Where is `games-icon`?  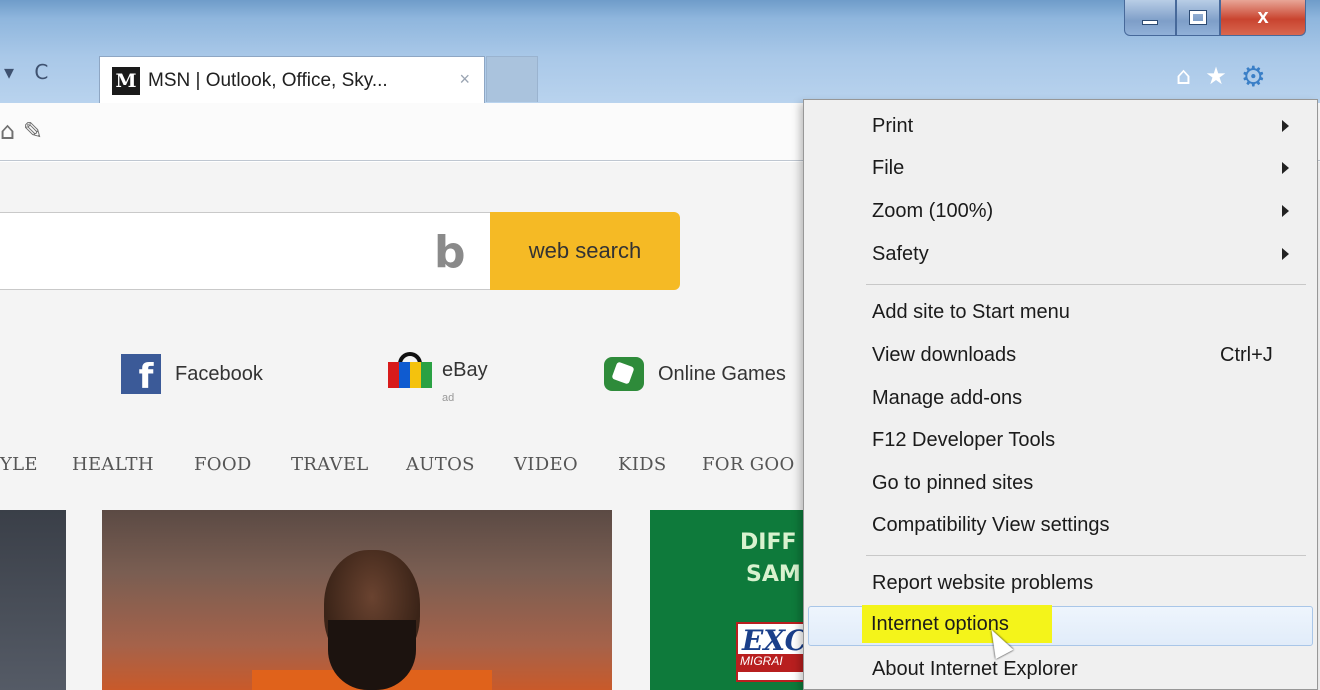 games-icon is located at coordinates (624, 374).